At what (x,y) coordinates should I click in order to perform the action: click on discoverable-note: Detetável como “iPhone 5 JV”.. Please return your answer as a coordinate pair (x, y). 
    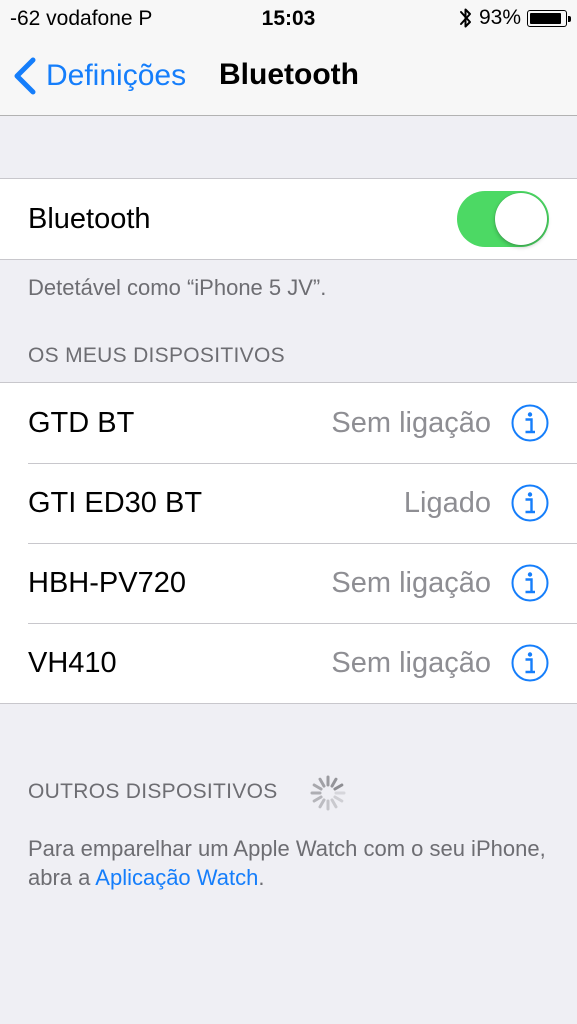
    Looking at the image, I should click on (177, 287).